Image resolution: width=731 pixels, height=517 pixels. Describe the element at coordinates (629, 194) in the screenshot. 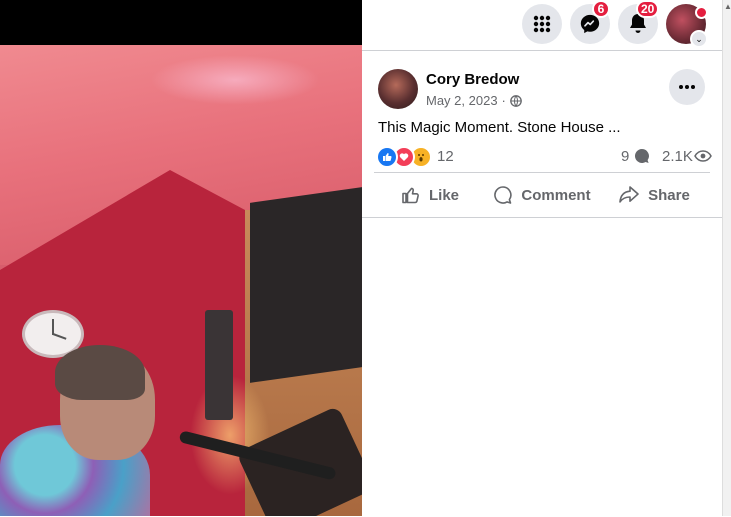

I see `share-icon` at that location.